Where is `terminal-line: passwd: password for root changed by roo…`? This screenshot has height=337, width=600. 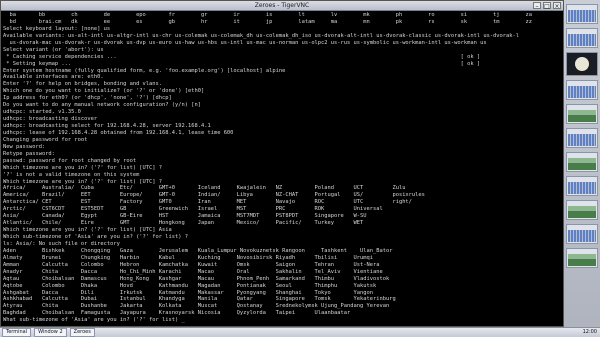 terminal-line: passwd: password for root changed by roo… is located at coordinates (70, 160).